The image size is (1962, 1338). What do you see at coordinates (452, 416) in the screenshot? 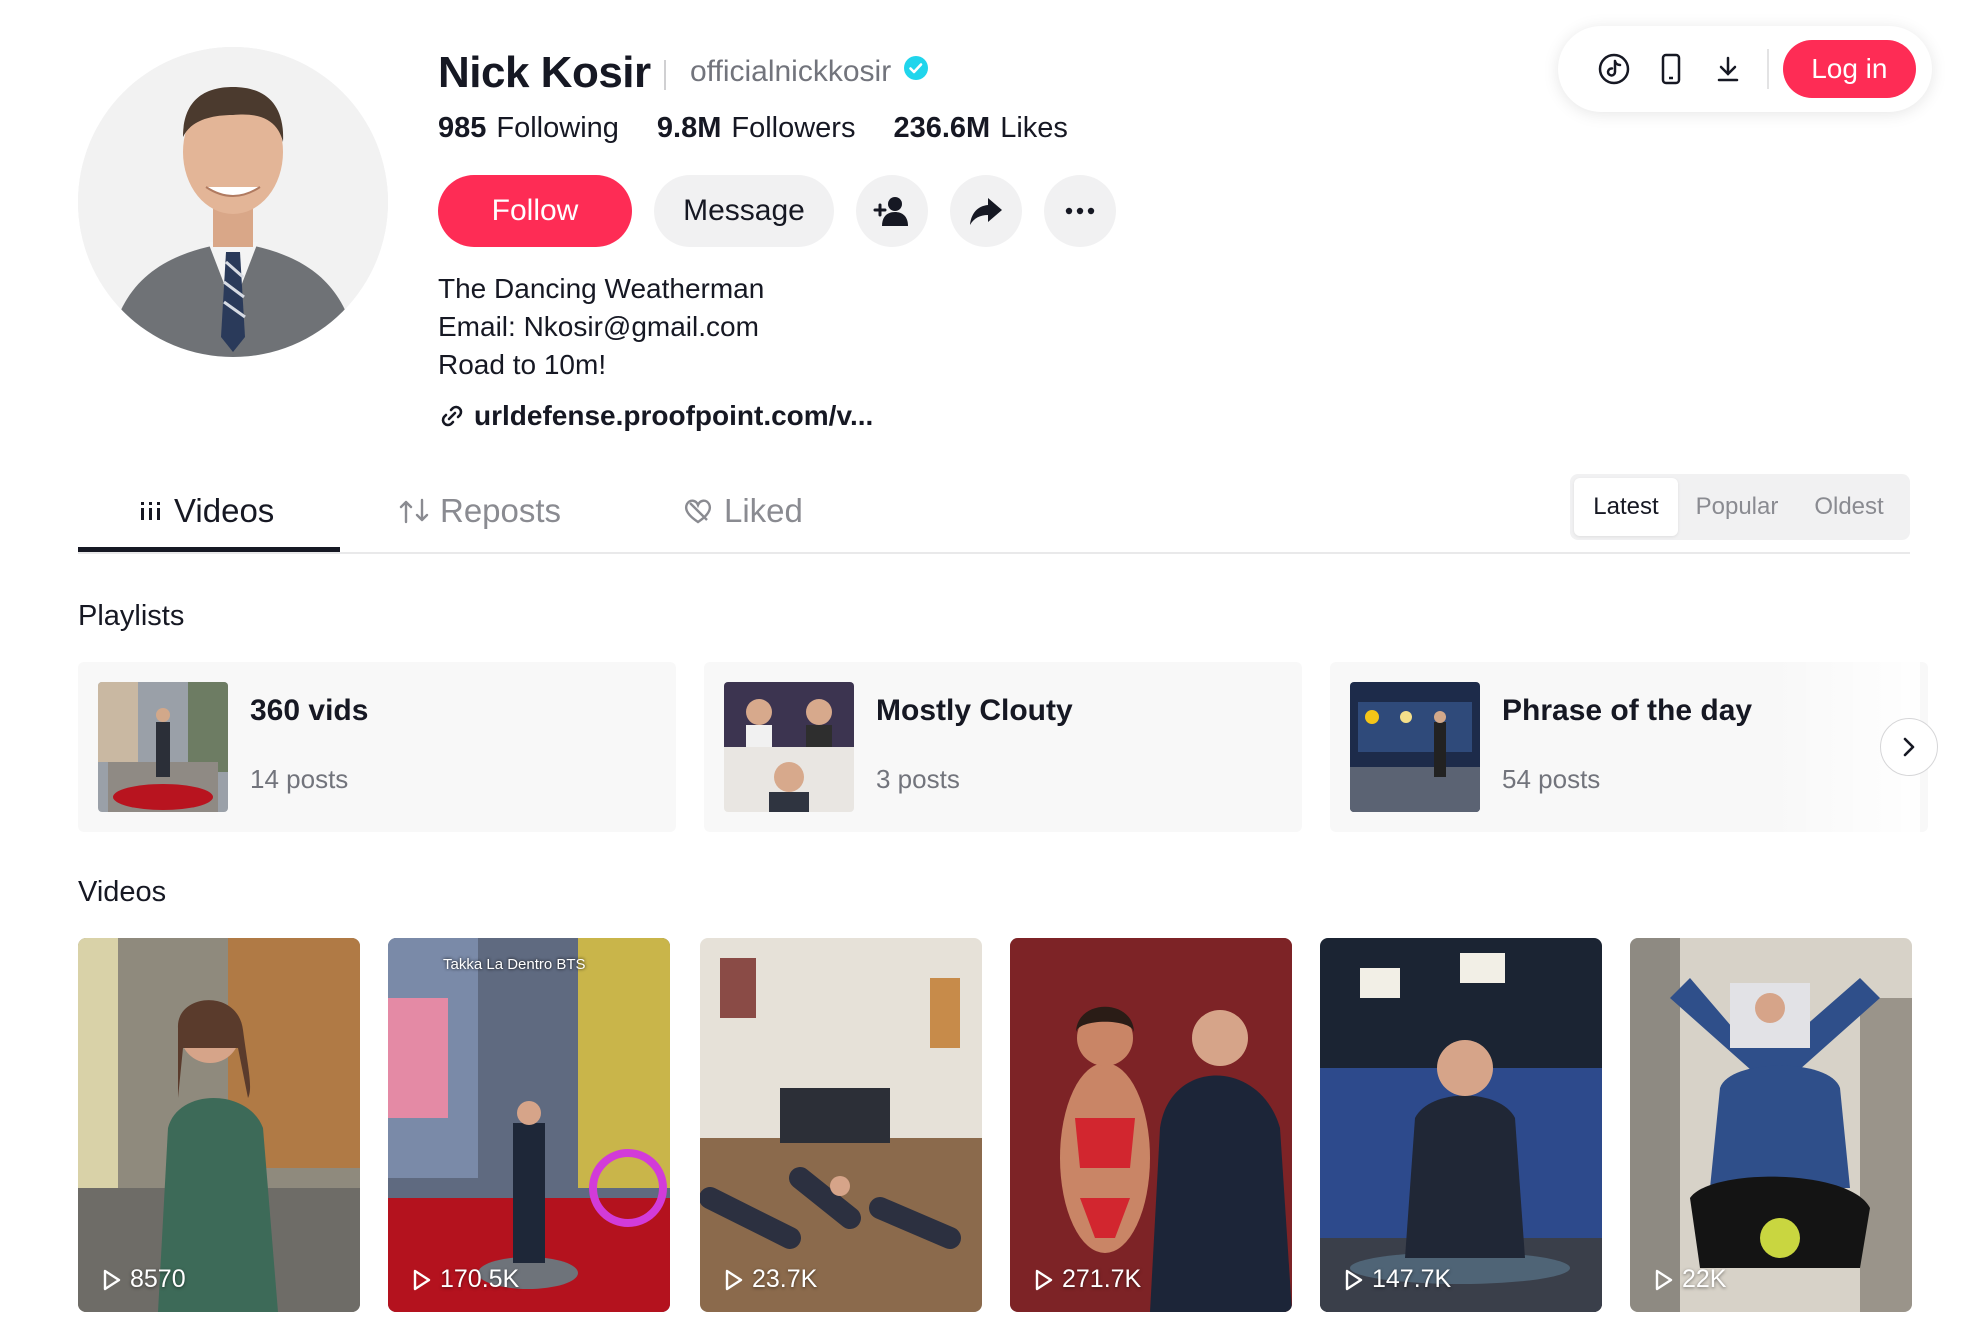
I see `link-icon` at bounding box center [452, 416].